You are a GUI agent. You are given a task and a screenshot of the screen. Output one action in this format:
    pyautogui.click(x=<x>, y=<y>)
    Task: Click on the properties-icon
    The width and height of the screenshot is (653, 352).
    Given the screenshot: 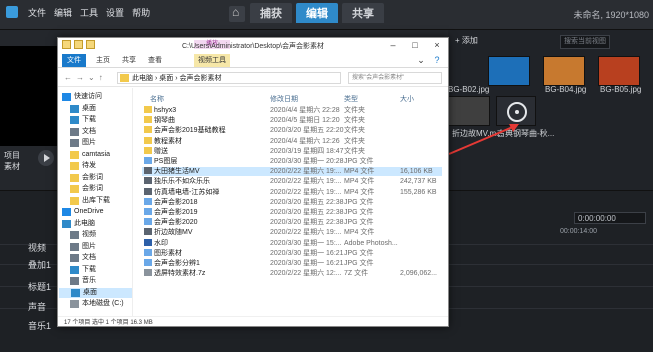 What is the action you would take?
    pyautogui.click(x=78, y=44)
    